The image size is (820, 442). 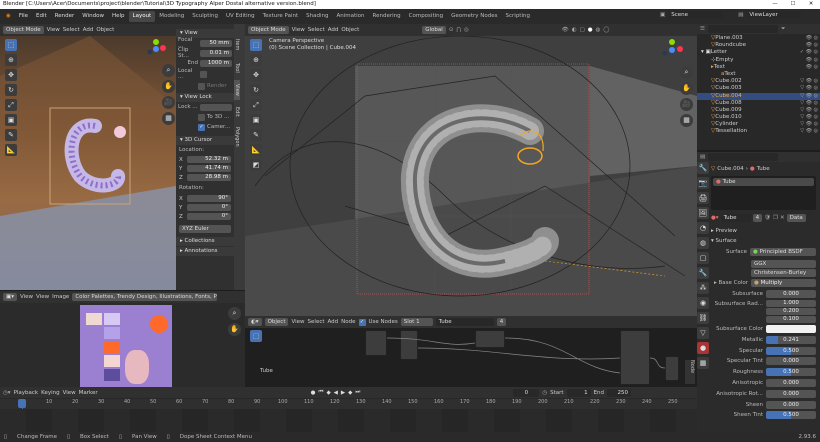 I want to click on distribution-dropdown: GGX, so click(x=783, y=264).